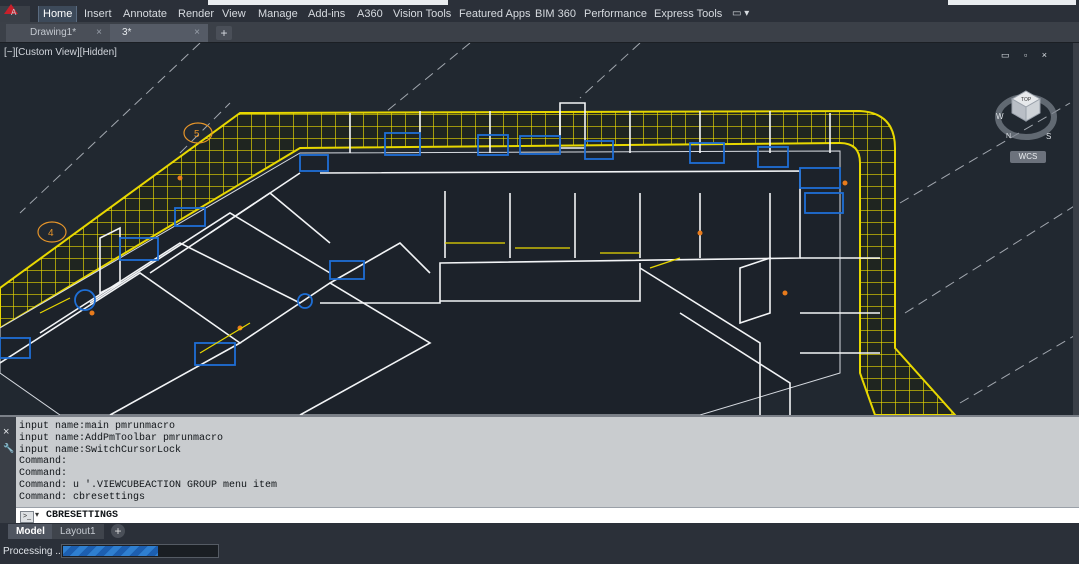 The height and width of the screenshot is (564, 1079). What do you see at coordinates (82, 497) in the screenshot?
I see `history-line: Command: cbresettings` at bounding box center [82, 497].